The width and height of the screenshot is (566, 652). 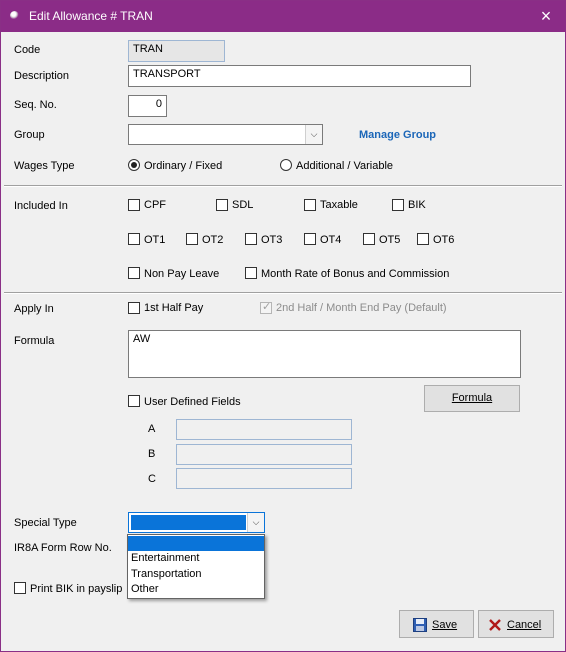 What do you see at coordinates (266, 307) in the screenshot?
I see `checkbox-second-half-pay` at bounding box center [266, 307].